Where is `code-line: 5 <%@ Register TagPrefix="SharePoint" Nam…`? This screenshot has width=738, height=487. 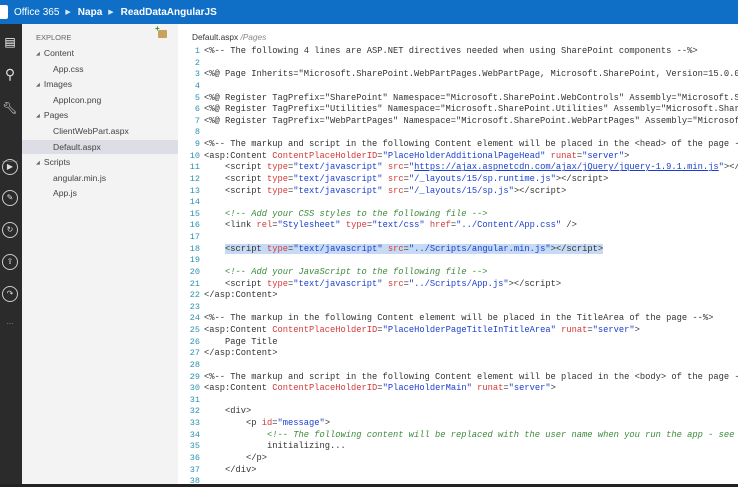
code-line: 5 <%@ Register TagPrefix="SharePoint" Nam… is located at coordinates (459, 99).